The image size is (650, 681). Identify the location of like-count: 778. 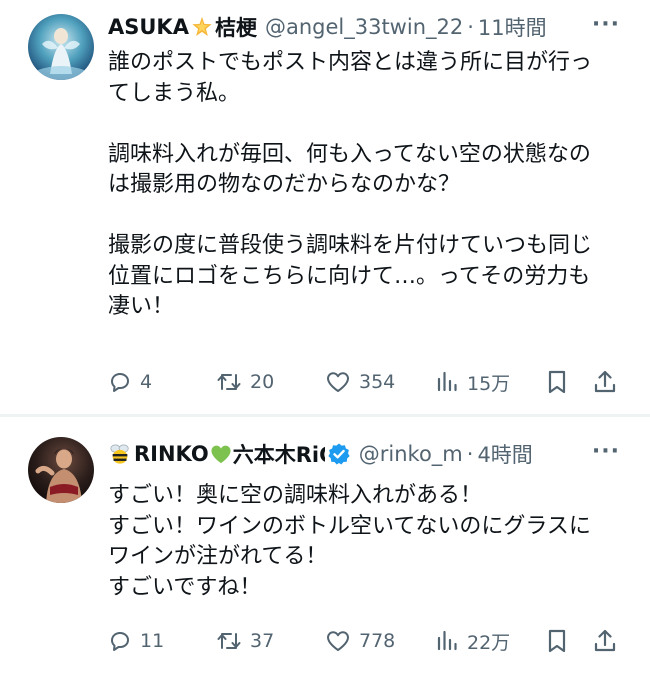
(377, 641).